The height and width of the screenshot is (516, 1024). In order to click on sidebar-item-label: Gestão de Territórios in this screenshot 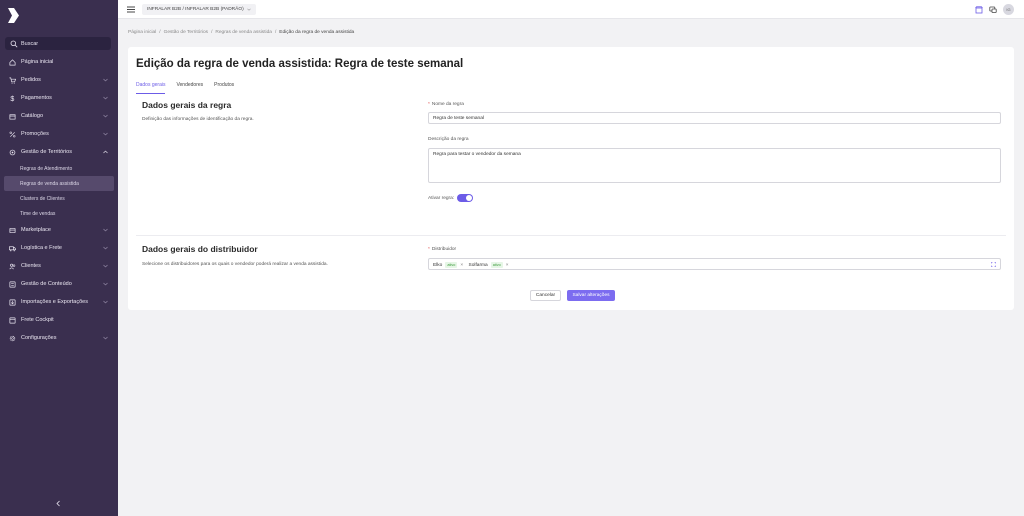, I will do `click(46, 152)`.